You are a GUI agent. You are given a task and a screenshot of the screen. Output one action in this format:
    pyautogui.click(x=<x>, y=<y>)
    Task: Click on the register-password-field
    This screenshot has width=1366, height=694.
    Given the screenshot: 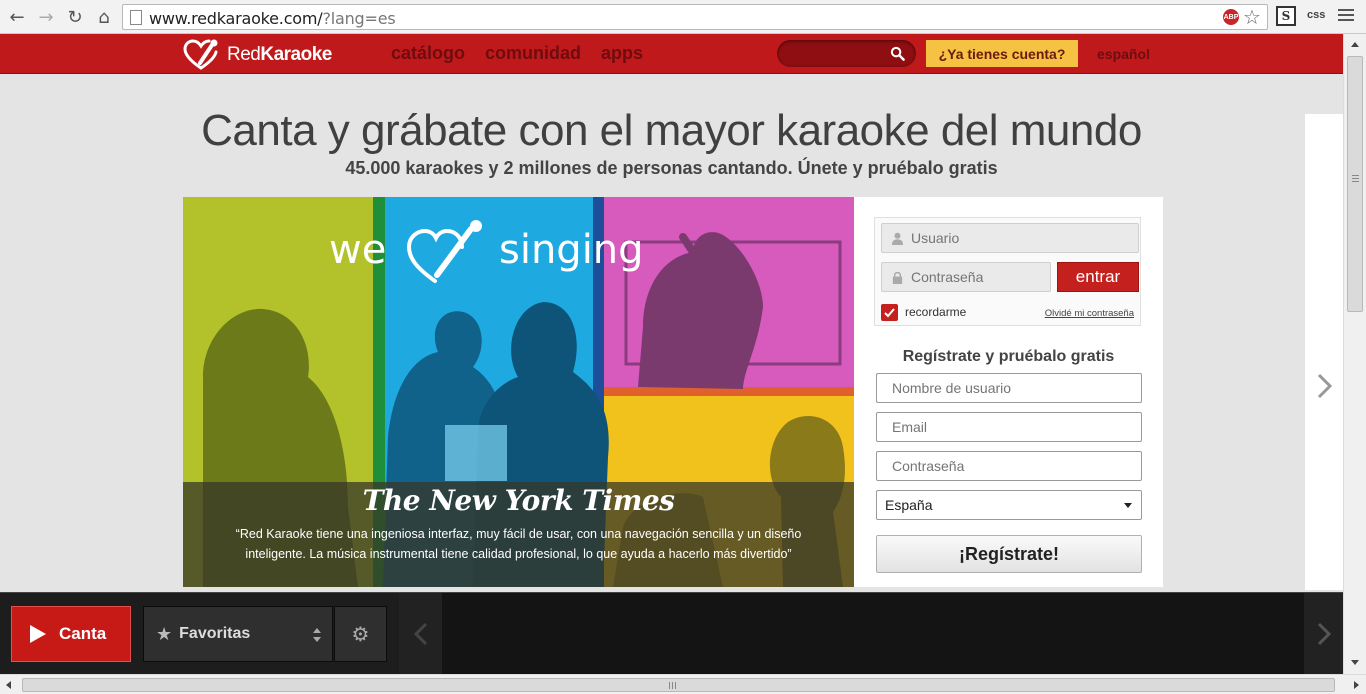 What is the action you would take?
    pyautogui.click(x=1009, y=466)
    